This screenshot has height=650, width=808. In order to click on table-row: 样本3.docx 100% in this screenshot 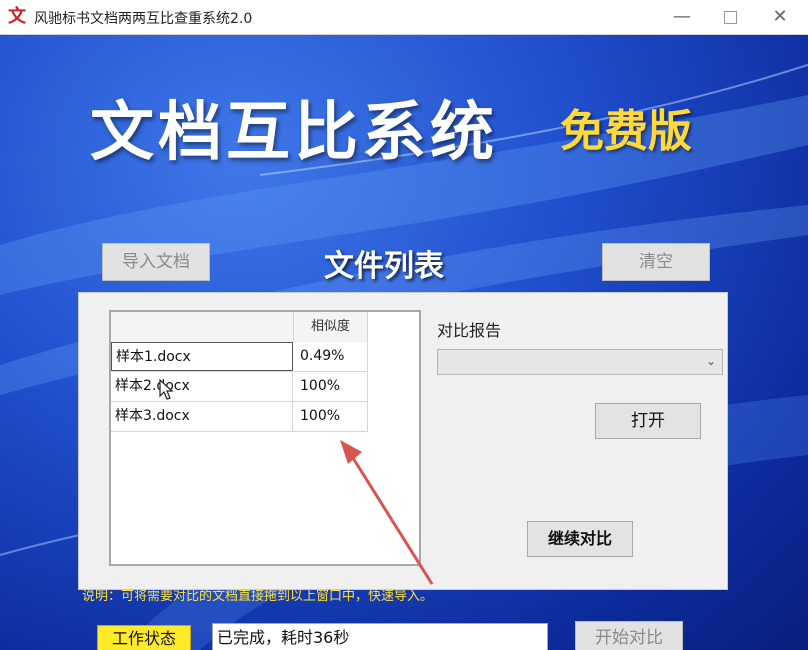, I will do `click(239, 417)`.